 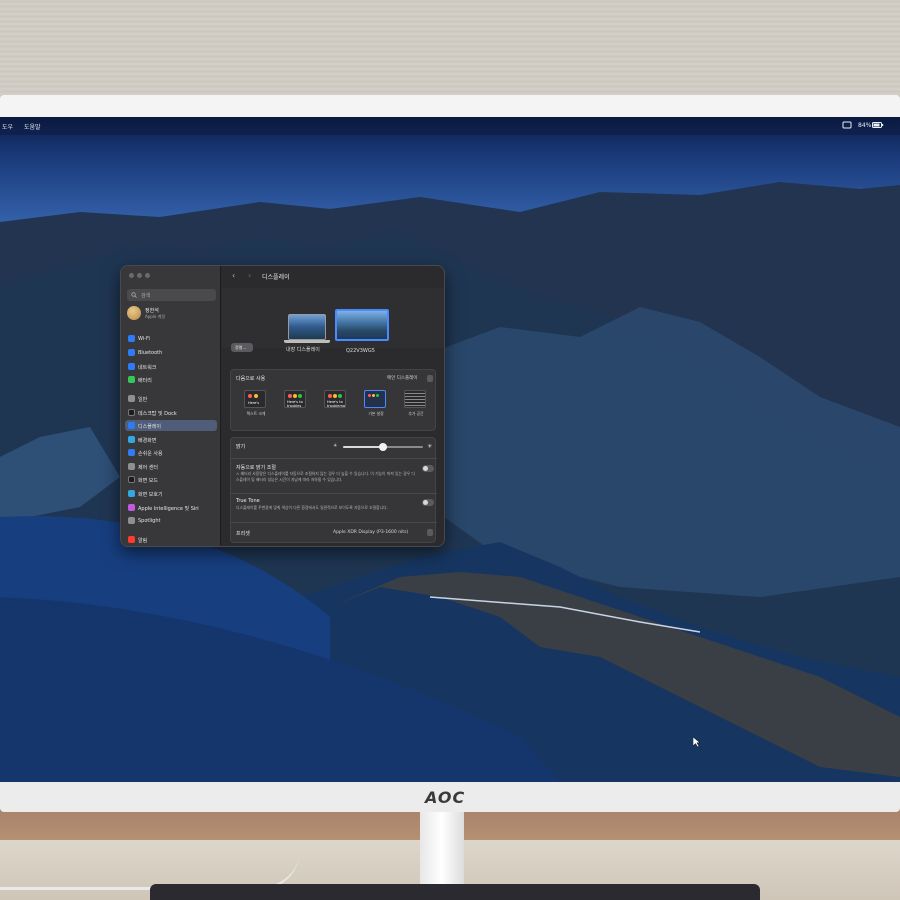 What do you see at coordinates (131, 507) in the screenshot?
I see `siri-icon` at bounding box center [131, 507].